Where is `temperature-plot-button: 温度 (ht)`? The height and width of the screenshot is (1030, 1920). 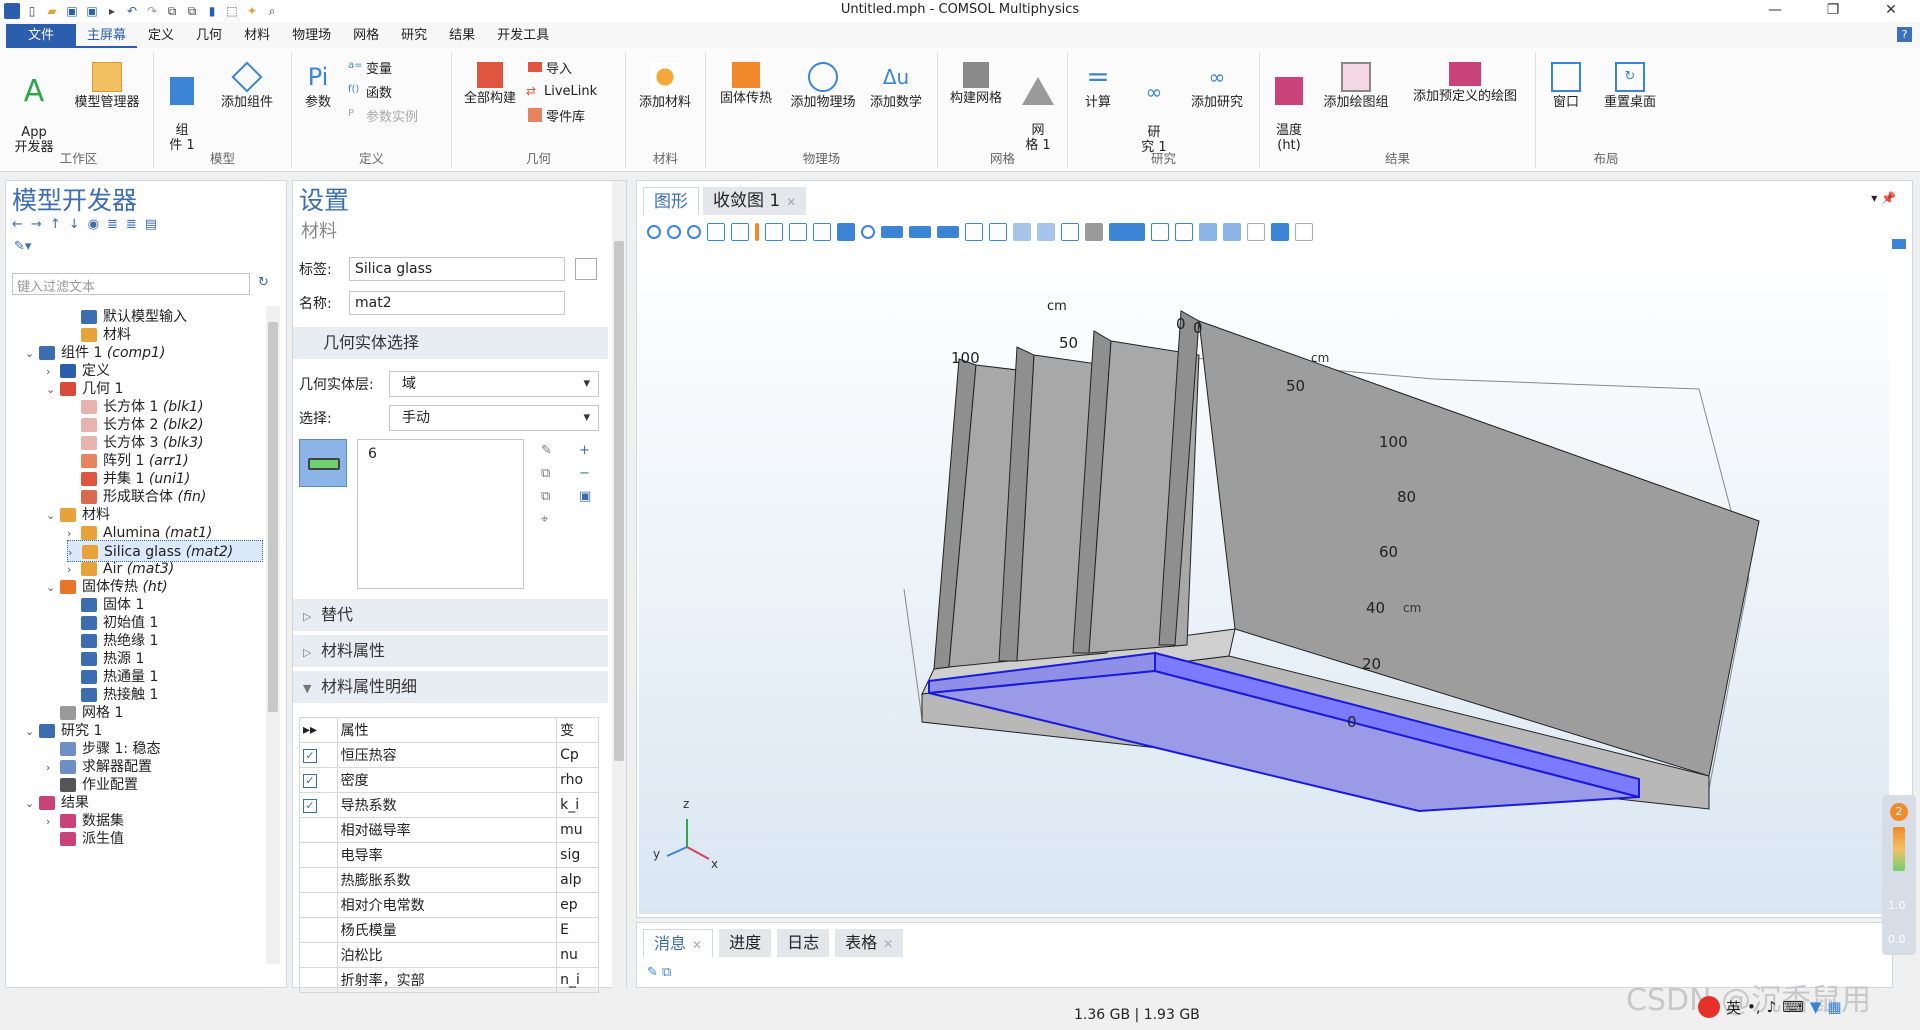
temperature-plot-button: 温度 (ht) is located at coordinates (1289, 107).